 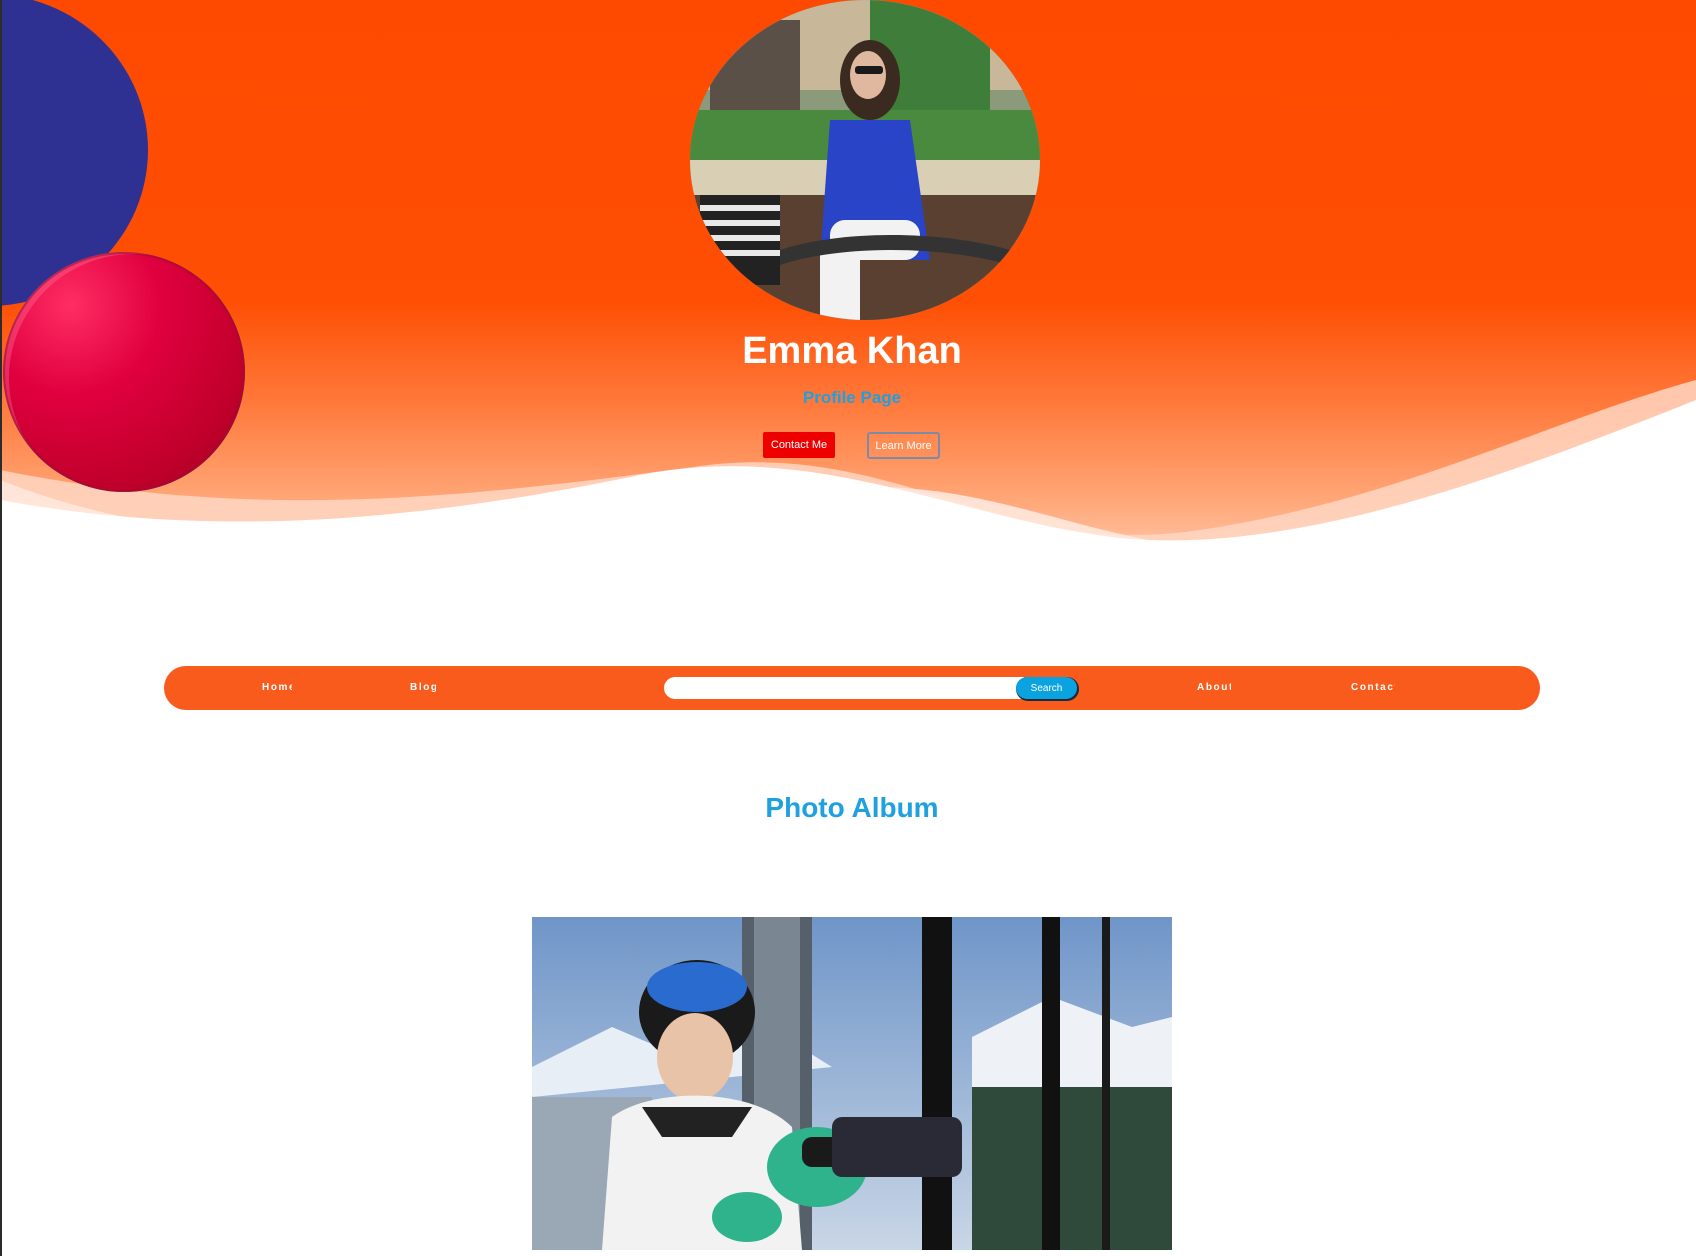 I want to click on nav-link-contact: Contact, so click(x=1373, y=688).